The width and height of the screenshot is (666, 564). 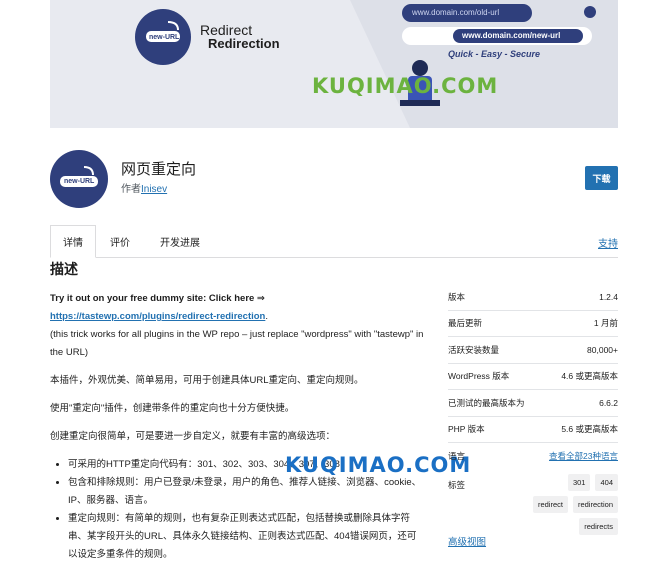 What do you see at coordinates (334, 241) in the screenshot?
I see `plugin-tabs: 详情 评价 开发进展 支持` at bounding box center [334, 241].